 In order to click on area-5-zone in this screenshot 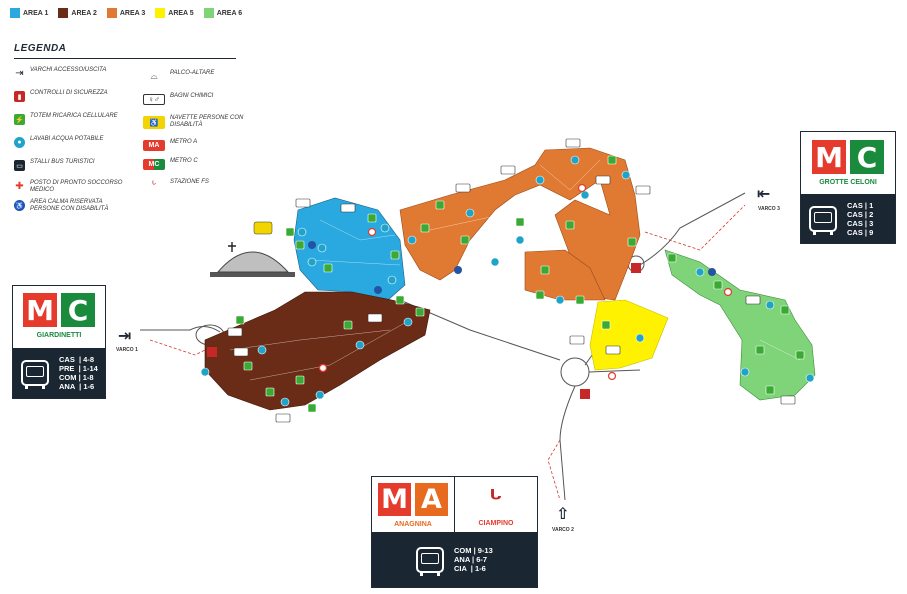, I will do `click(629, 335)`.